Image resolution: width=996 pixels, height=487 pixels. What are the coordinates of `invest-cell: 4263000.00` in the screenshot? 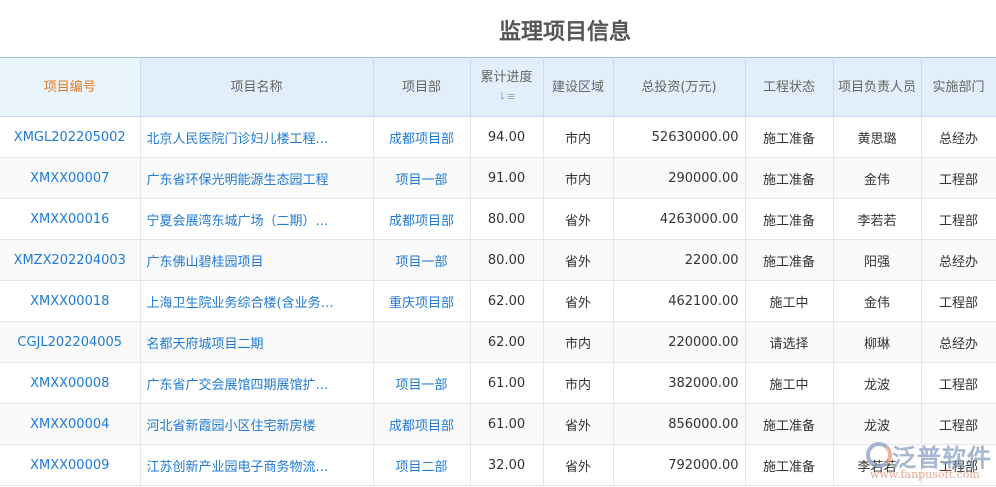 It's located at (679, 219).